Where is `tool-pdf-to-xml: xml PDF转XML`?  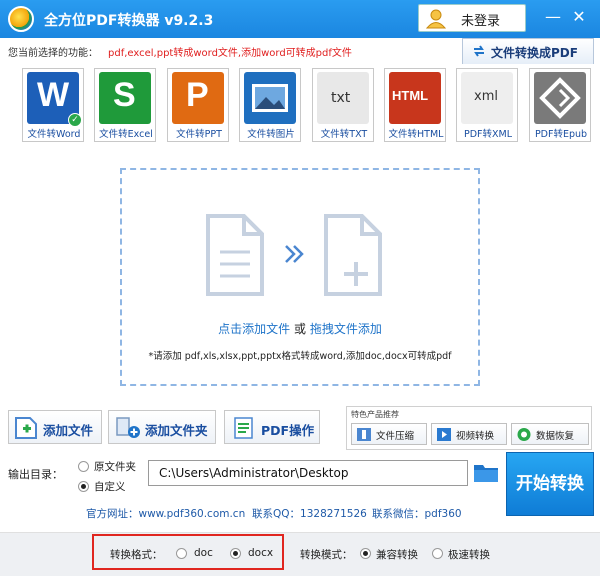 tool-pdf-to-xml: xml PDF转XML is located at coordinates (487, 105).